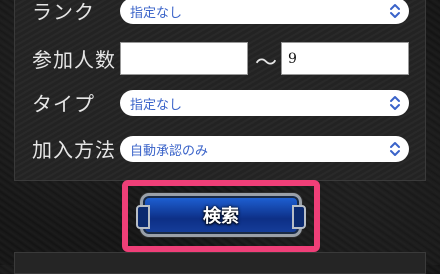 Image resolution: width=440 pixels, height=274 pixels. What do you see at coordinates (156, 13) in the screenshot?
I see `rank-select-value: 指定なし` at bounding box center [156, 13].